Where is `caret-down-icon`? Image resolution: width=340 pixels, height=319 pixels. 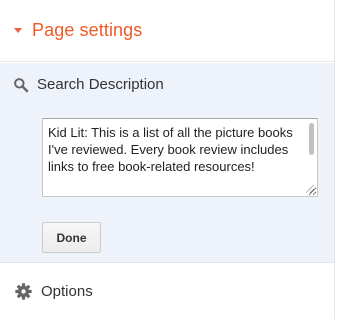
caret-down-icon is located at coordinates (18, 30).